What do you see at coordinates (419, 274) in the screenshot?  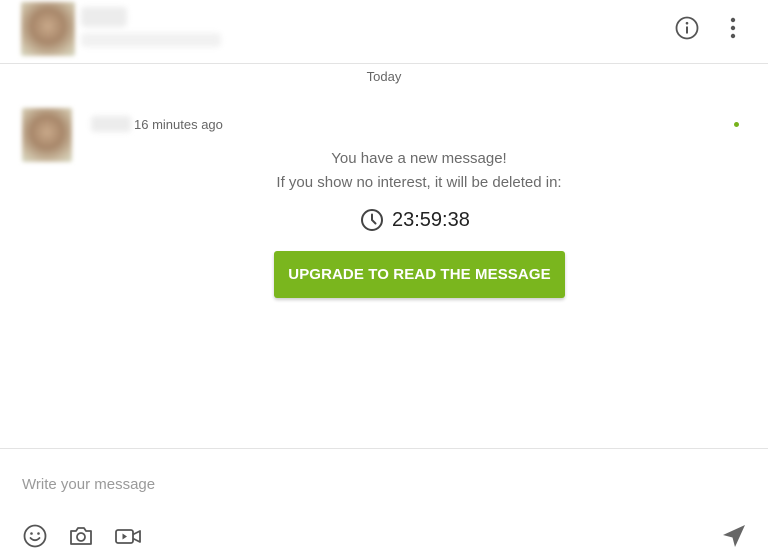 I see `upgrade-button: UPGRADE TO READ THE MESSAGE` at bounding box center [419, 274].